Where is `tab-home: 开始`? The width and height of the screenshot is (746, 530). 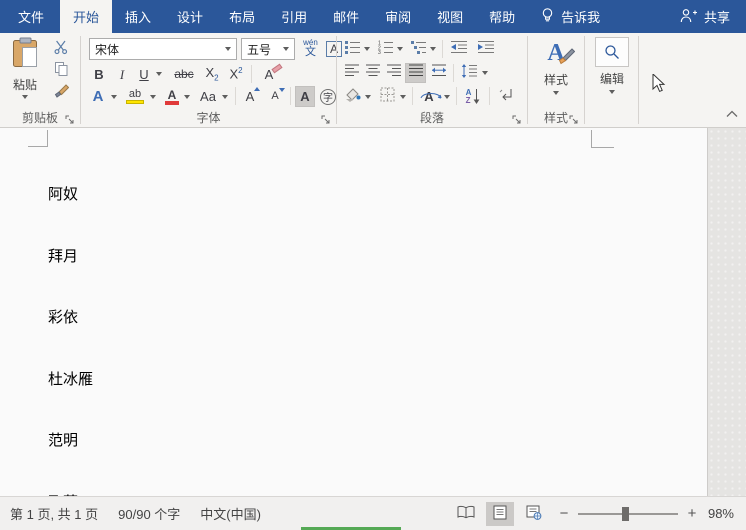
tab-home: 开始 is located at coordinates (86, 16).